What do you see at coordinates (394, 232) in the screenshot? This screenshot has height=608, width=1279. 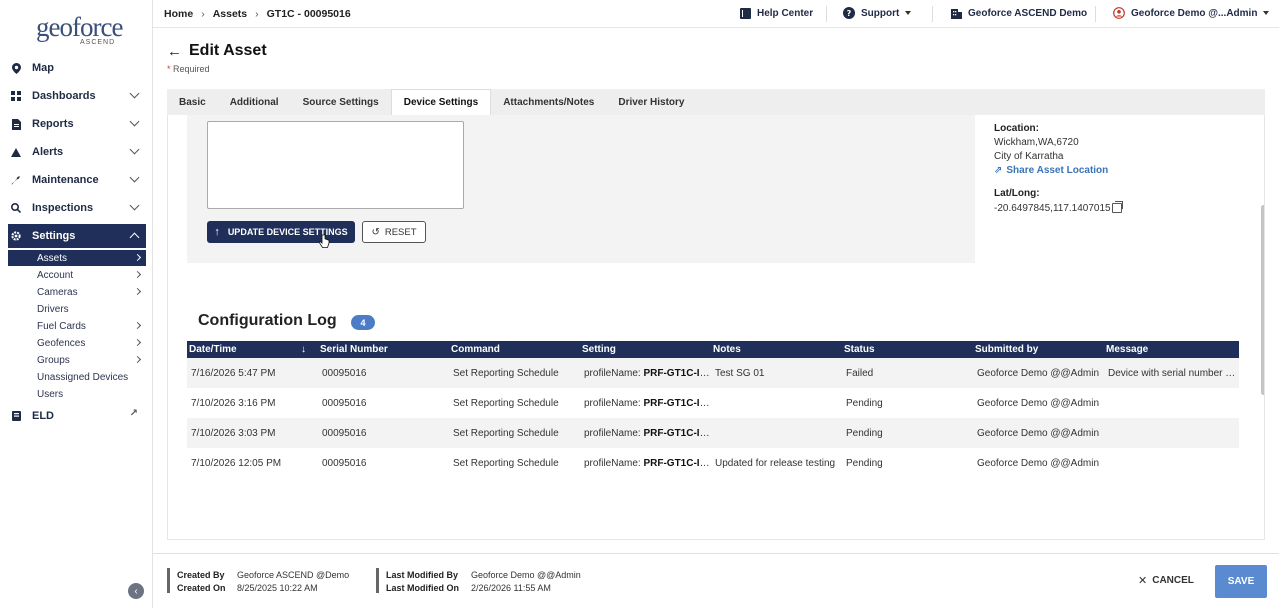 I see `reset-button: ↺ RESET` at bounding box center [394, 232].